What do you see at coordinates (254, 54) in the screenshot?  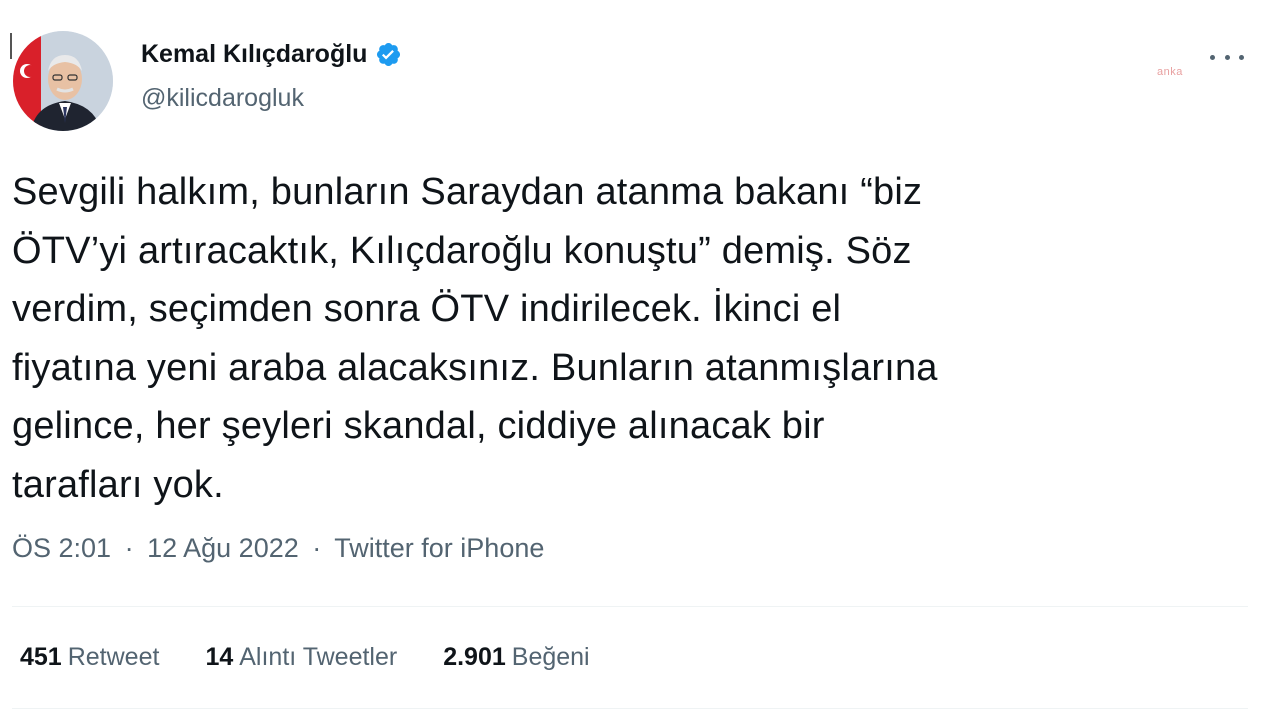 I see `author-name: Kemal Kılıçdaroğlu` at bounding box center [254, 54].